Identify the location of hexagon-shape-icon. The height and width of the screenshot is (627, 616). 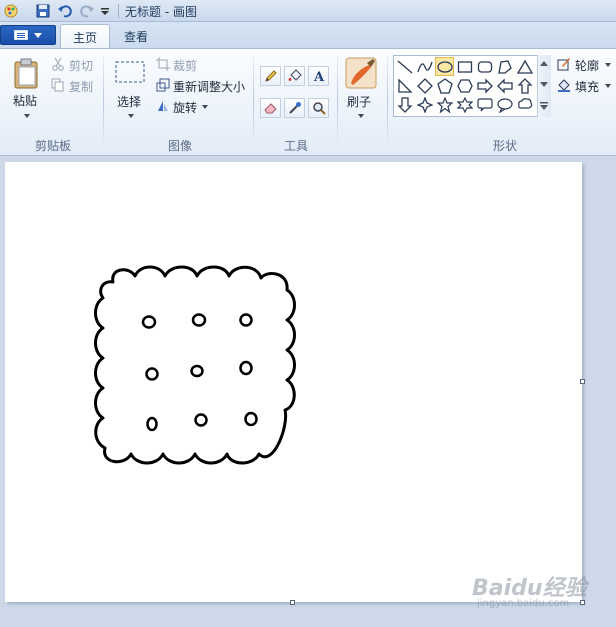
(464, 85).